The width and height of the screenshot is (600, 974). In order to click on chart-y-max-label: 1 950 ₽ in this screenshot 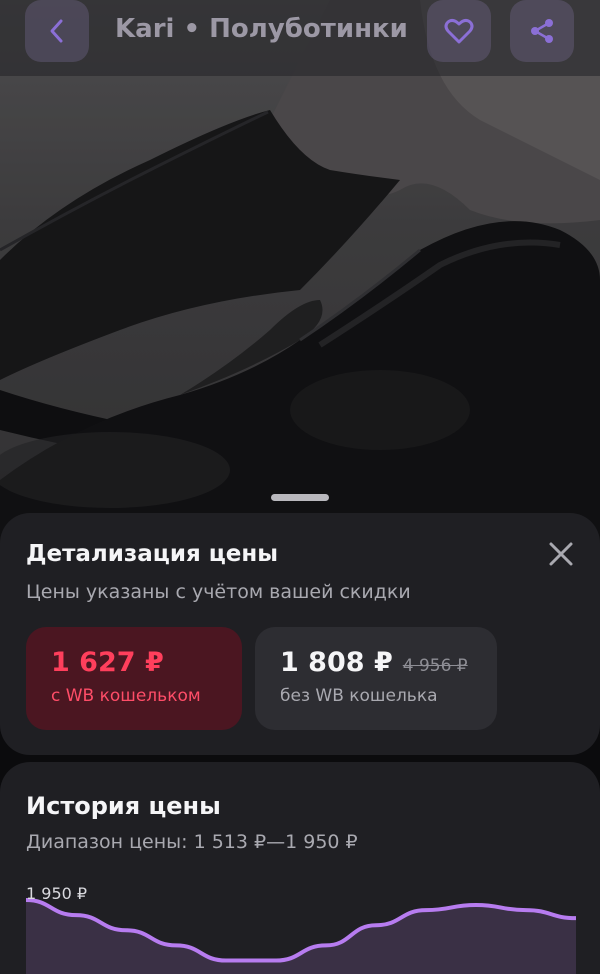, I will do `click(57, 893)`.